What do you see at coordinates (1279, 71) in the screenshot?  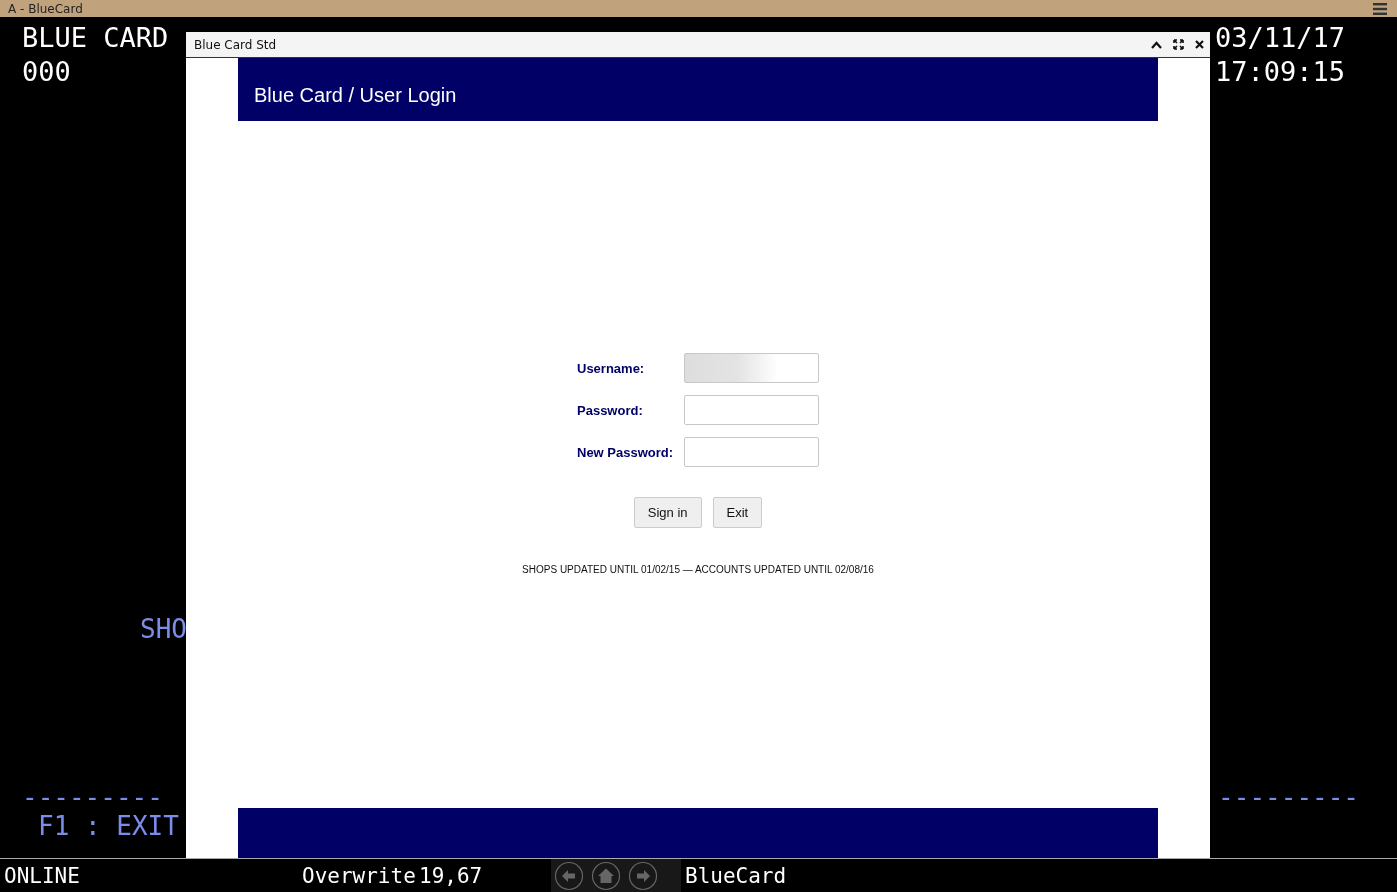 I see `time-text: 17:09:15` at bounding box center [1279, 71].